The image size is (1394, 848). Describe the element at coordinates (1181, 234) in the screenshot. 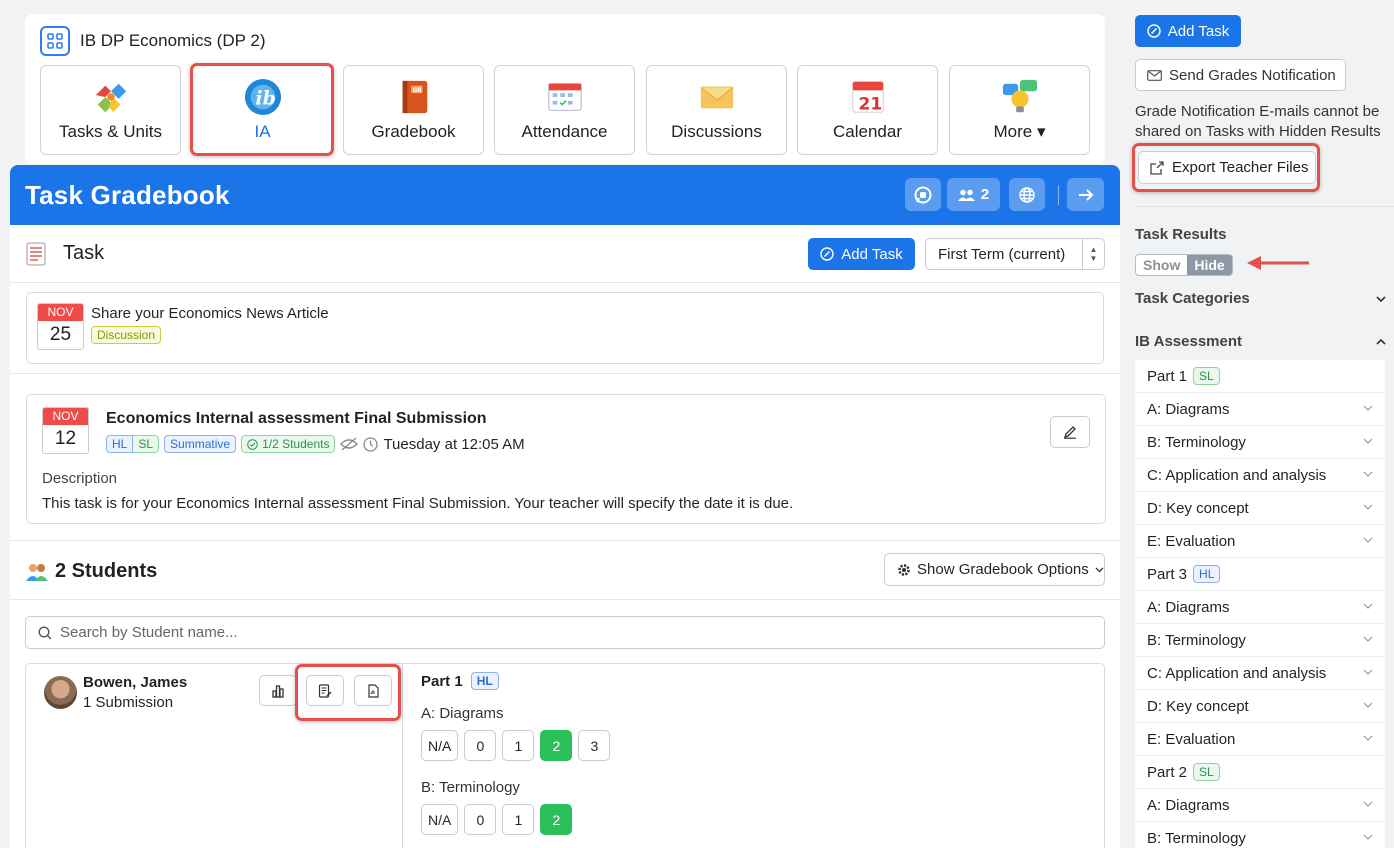

I see `task-results-label: Task Results` at that location.